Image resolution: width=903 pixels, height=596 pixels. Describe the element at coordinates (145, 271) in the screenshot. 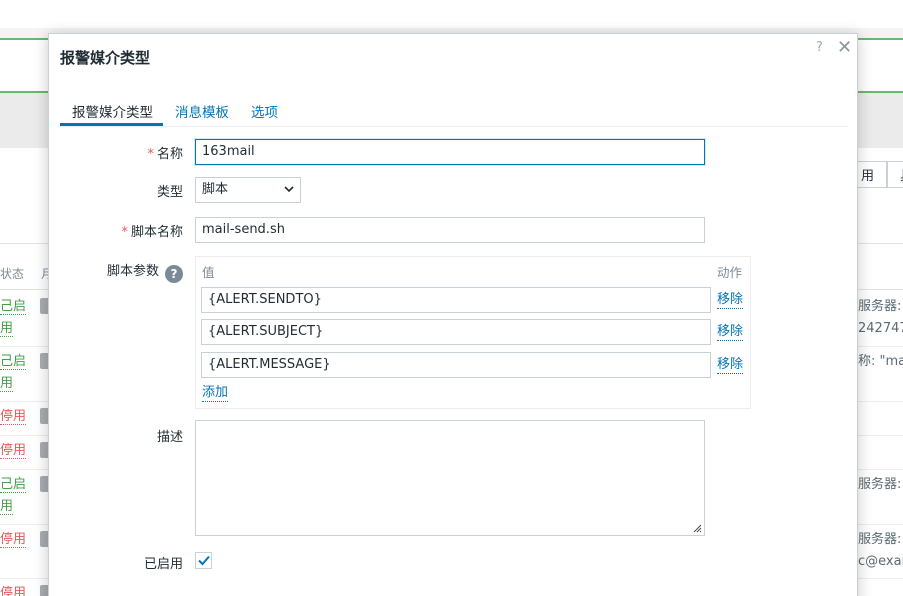

I see `script-params-label: 脚本参数?` at that location.